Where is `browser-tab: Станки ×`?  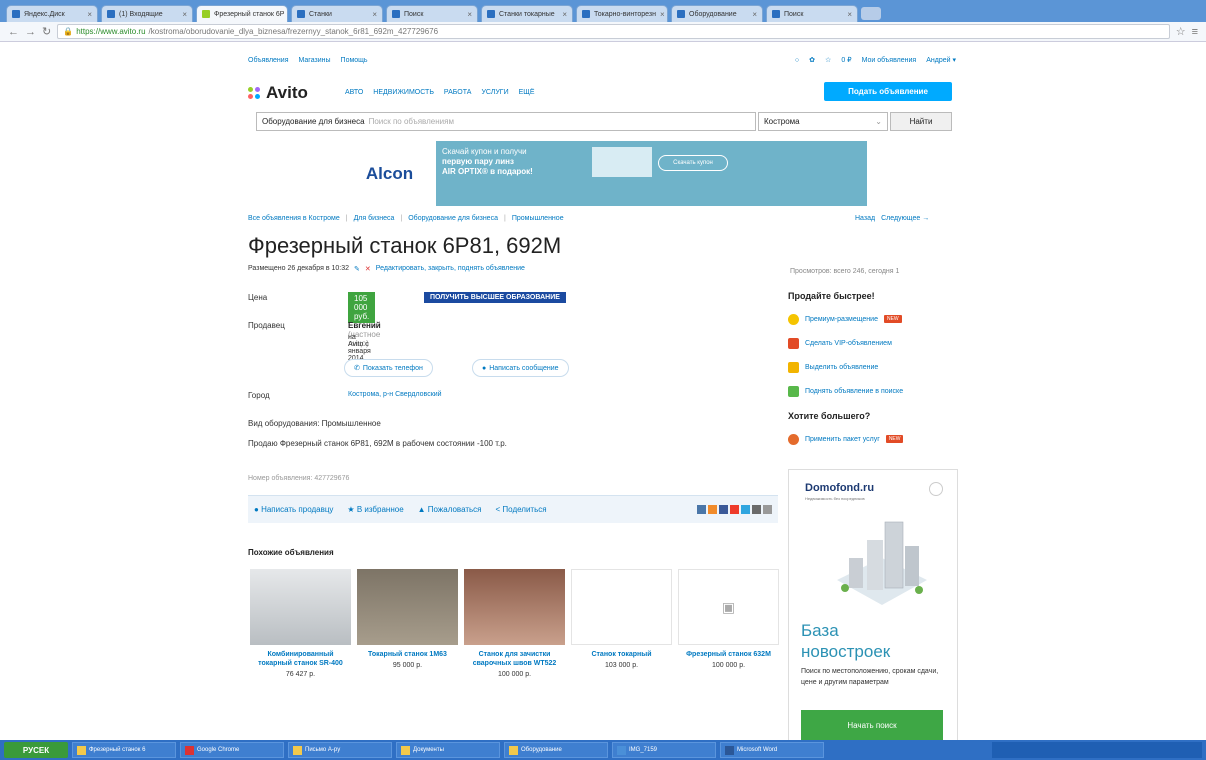 browser-tab: Станки × is located at coordinates (337, 13).